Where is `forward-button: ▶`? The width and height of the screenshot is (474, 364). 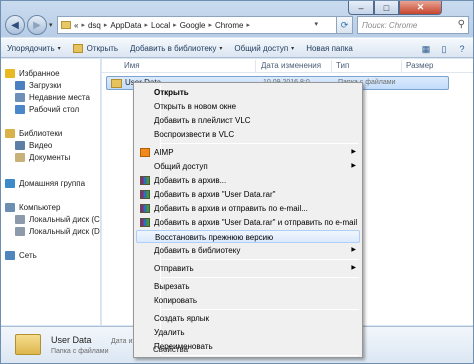 forward-button: ▶ is located at coordinates (37, 25).